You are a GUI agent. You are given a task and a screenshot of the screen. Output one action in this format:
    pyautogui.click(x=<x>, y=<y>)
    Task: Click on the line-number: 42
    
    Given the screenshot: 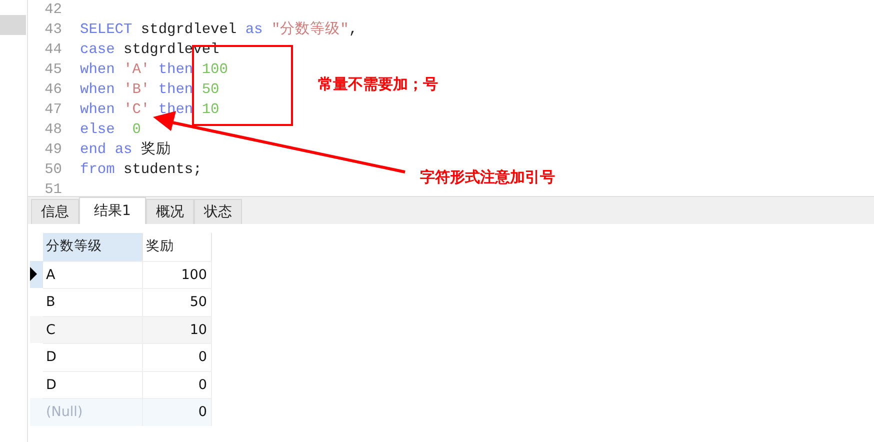 What is the action you would take?
    pyautogui.click(x=53, y=10)
    